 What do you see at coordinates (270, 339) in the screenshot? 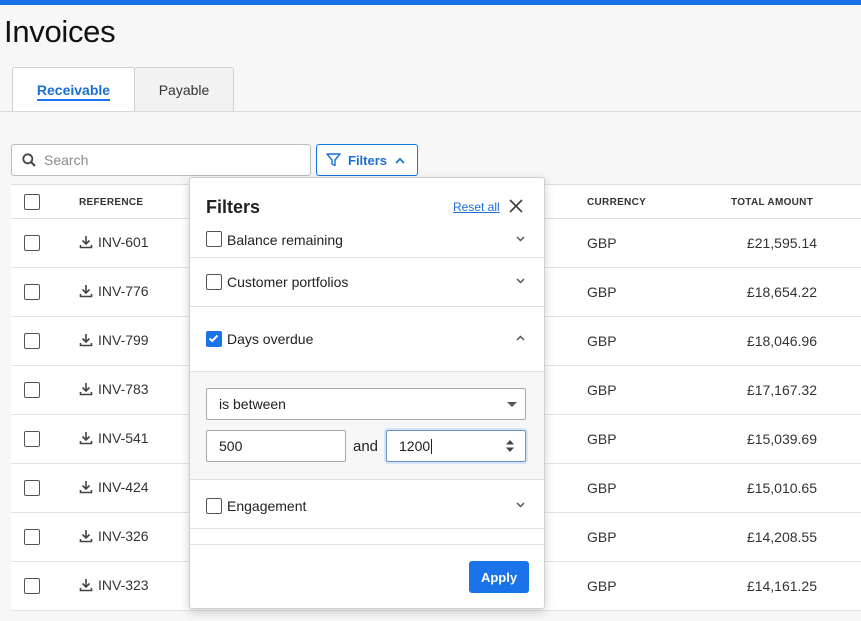
I see `days-overdue-label: Days overdue` at bounding box center [270, 339].